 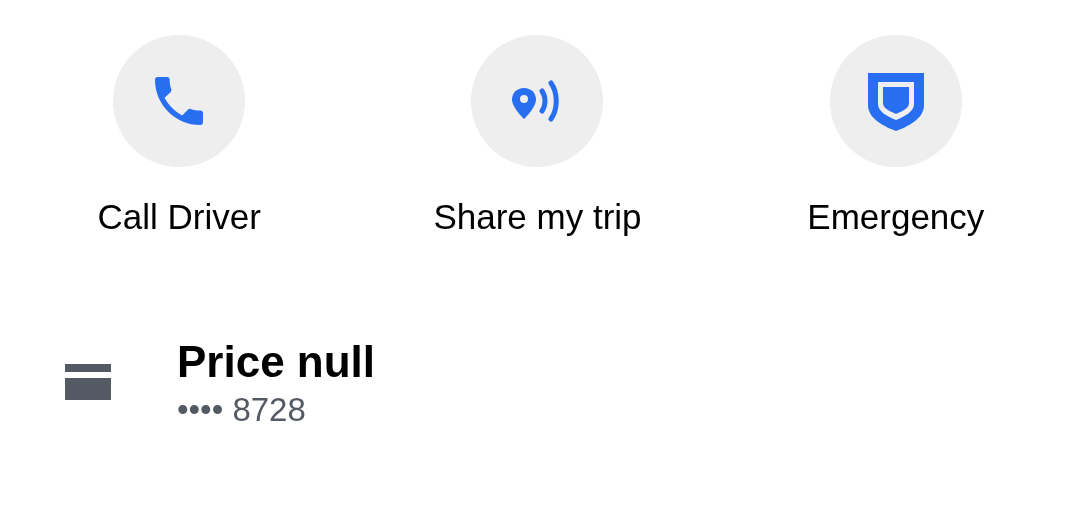 I want to click on card-number: •••• 8728, so click(x=242, y=409).